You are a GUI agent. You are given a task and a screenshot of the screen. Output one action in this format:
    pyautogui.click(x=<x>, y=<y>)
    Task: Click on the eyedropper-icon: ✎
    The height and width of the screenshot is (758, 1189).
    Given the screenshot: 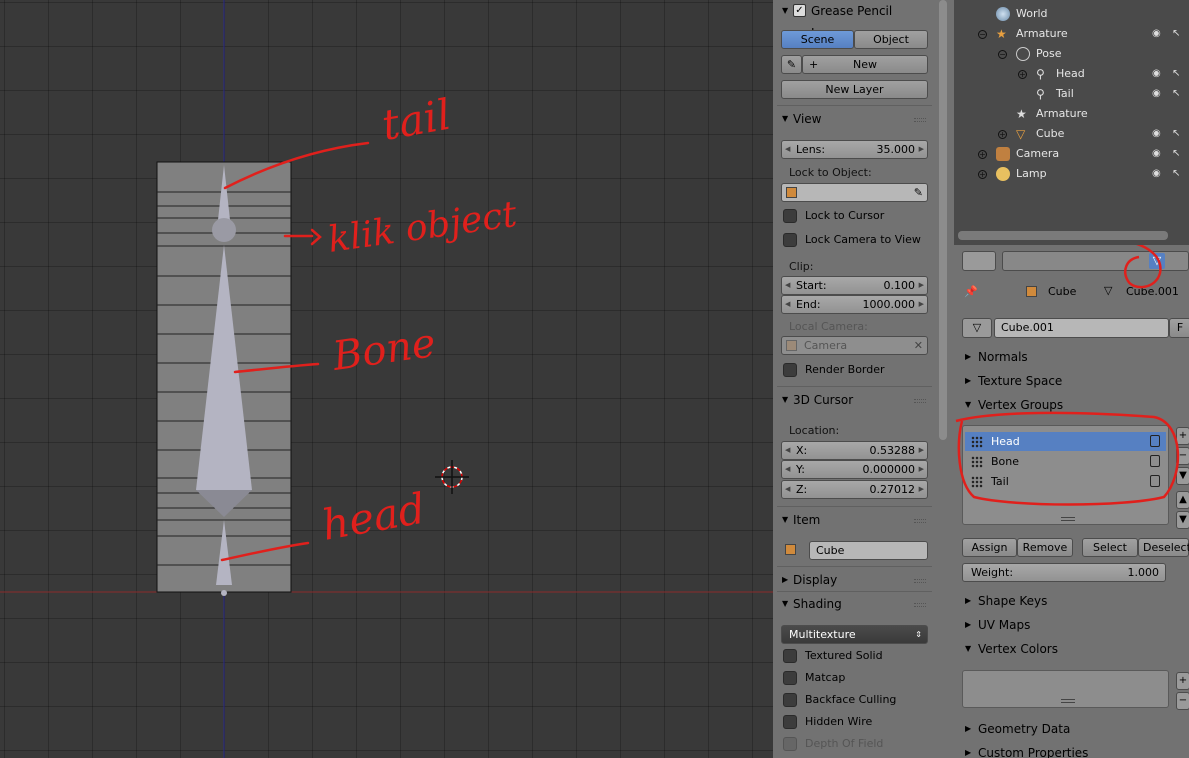 What is the action you would take?
    pyautogui.click(x=918, y=192)
    